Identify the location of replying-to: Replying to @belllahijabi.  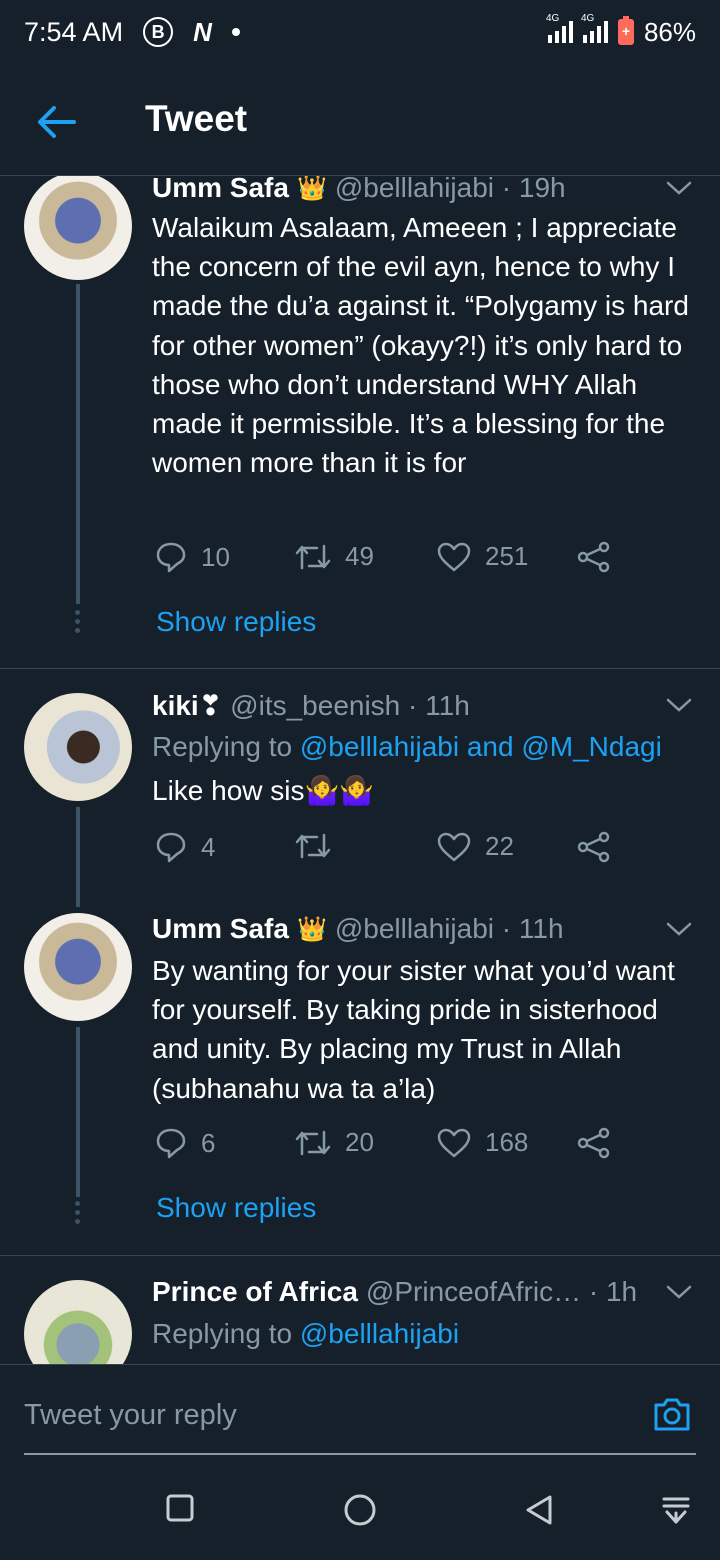
(305, 1334).